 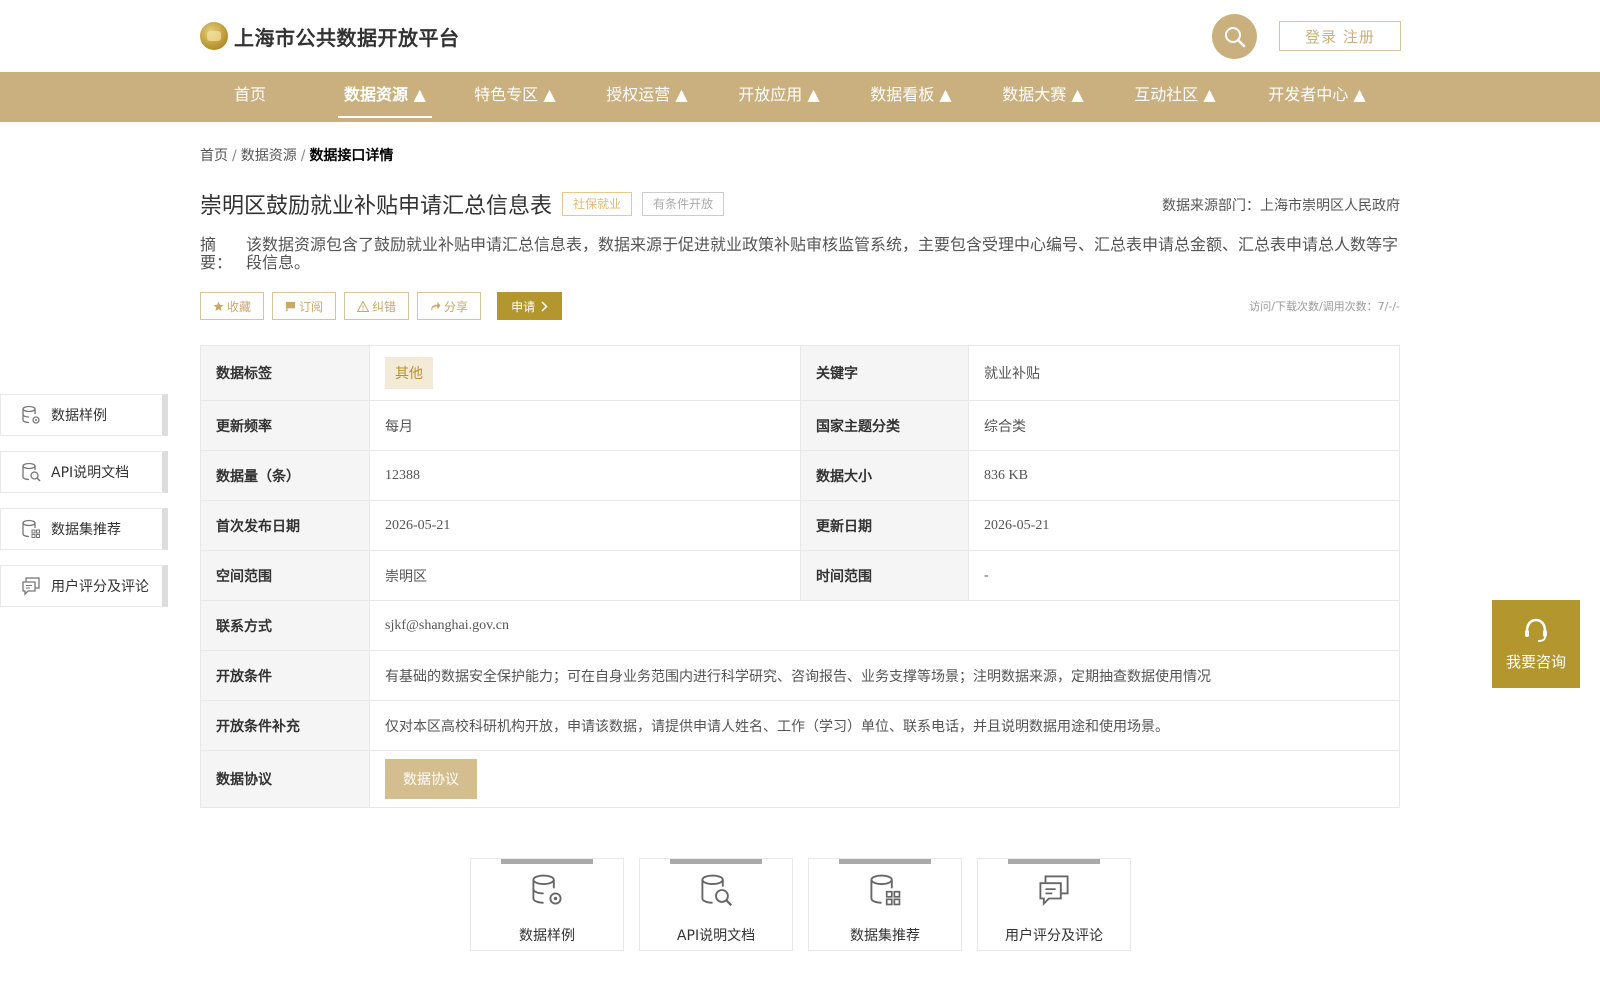 I want to click on favorite-label: 收藏, so click(x=239, y=306).